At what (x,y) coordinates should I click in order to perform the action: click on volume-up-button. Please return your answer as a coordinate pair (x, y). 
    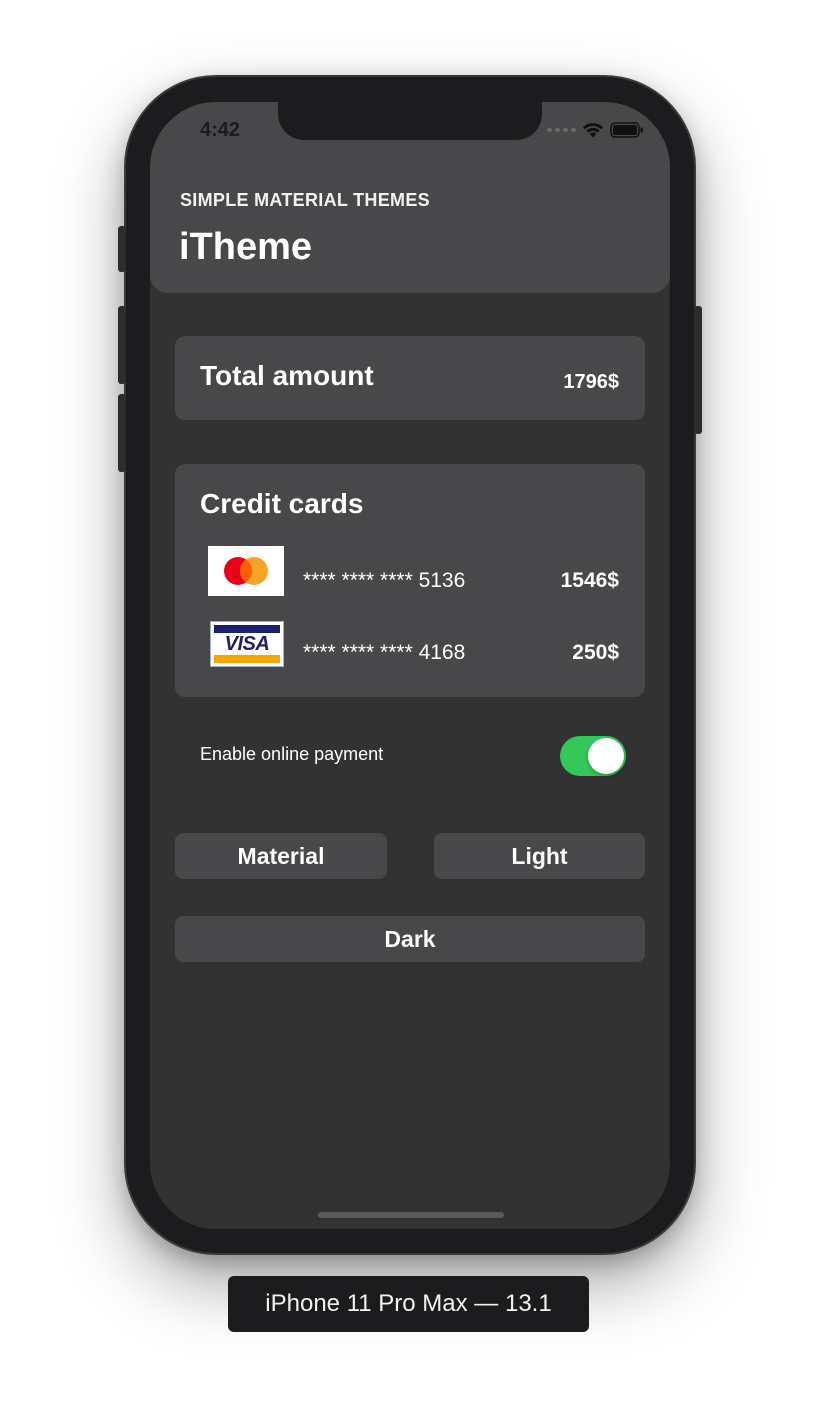
    Looking at the image, I should click on (122, 345).